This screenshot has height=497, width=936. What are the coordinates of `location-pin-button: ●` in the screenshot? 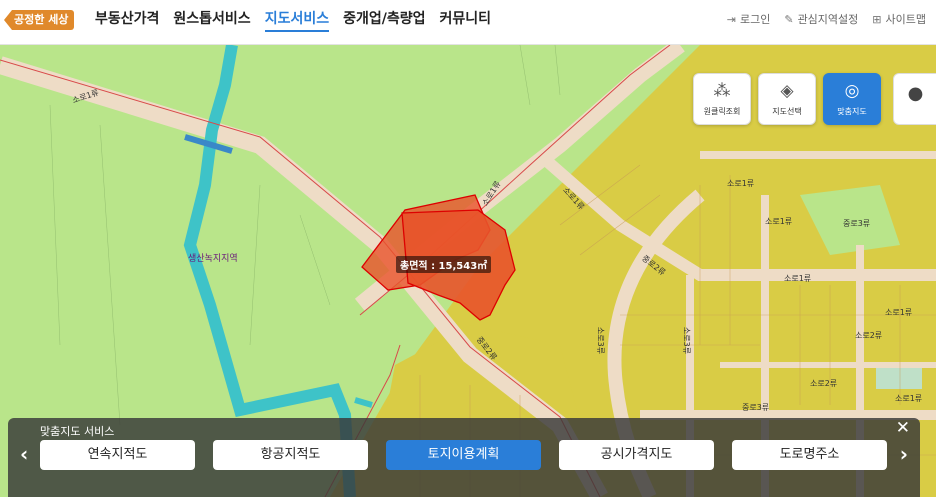 It's located at (914, 99).